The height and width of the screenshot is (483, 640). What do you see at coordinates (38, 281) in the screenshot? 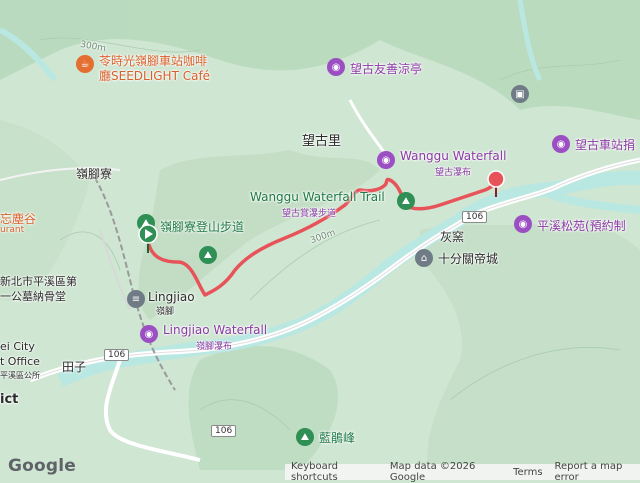
I see `cemetery-label-line1: 新北市平溪區第` at bounding box center [38, 281].